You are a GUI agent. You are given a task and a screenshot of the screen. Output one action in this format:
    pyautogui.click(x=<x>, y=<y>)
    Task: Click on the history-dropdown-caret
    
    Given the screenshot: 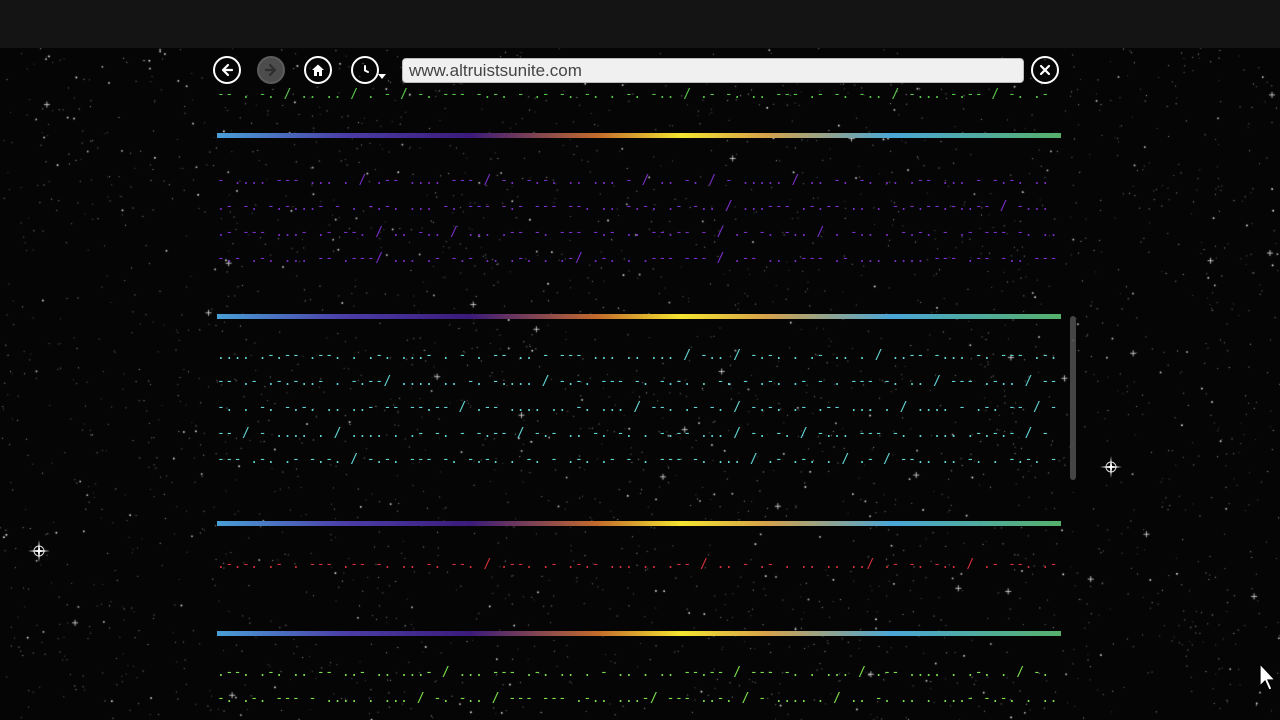 What is the action you would take?
    pyautogui.click(x=382, y=76)
    